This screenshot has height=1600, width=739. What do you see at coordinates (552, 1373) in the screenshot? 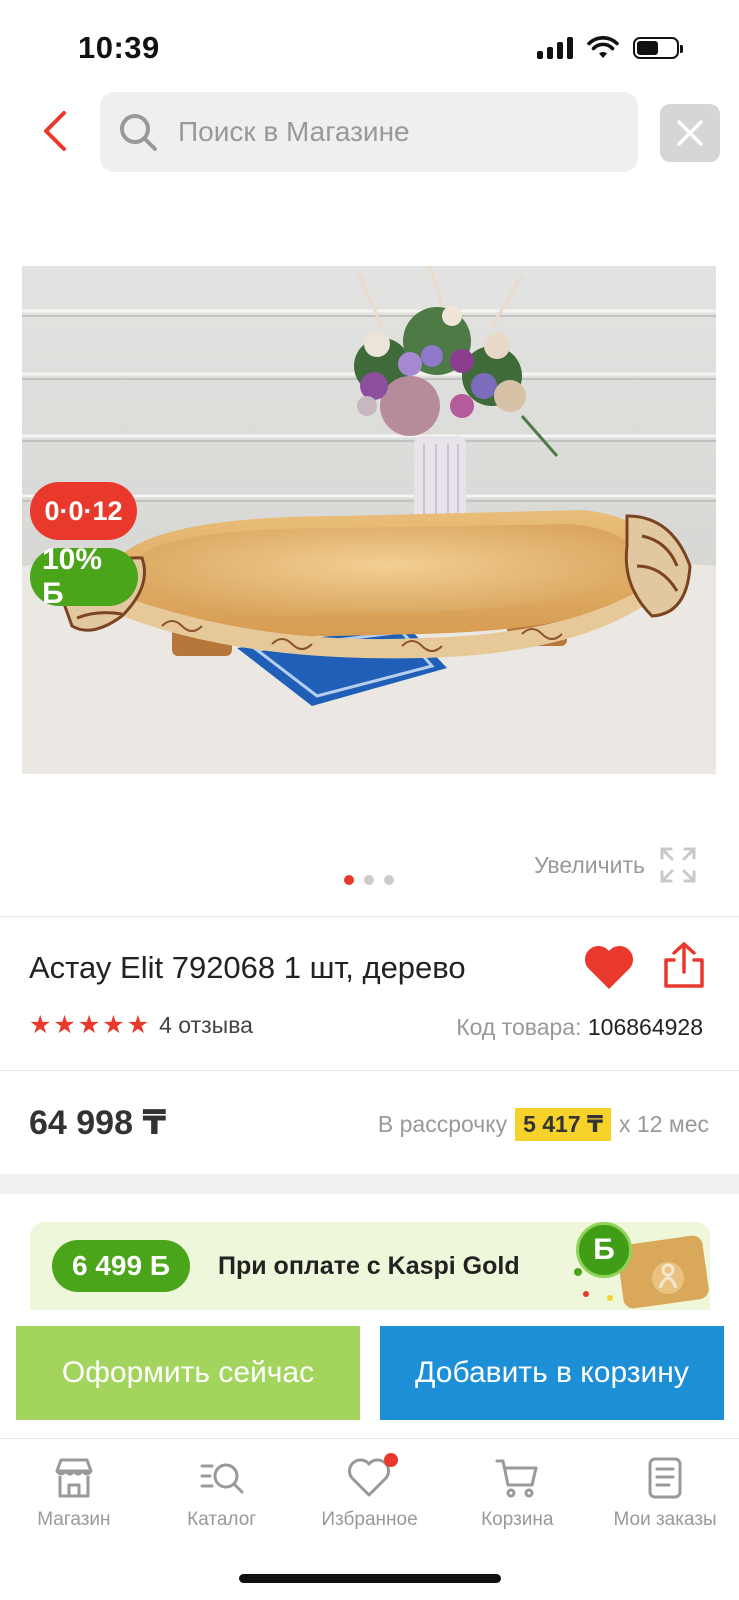
I see `add-to-cart-button: Добавить в корзину` at bounding box center [552, 1373].